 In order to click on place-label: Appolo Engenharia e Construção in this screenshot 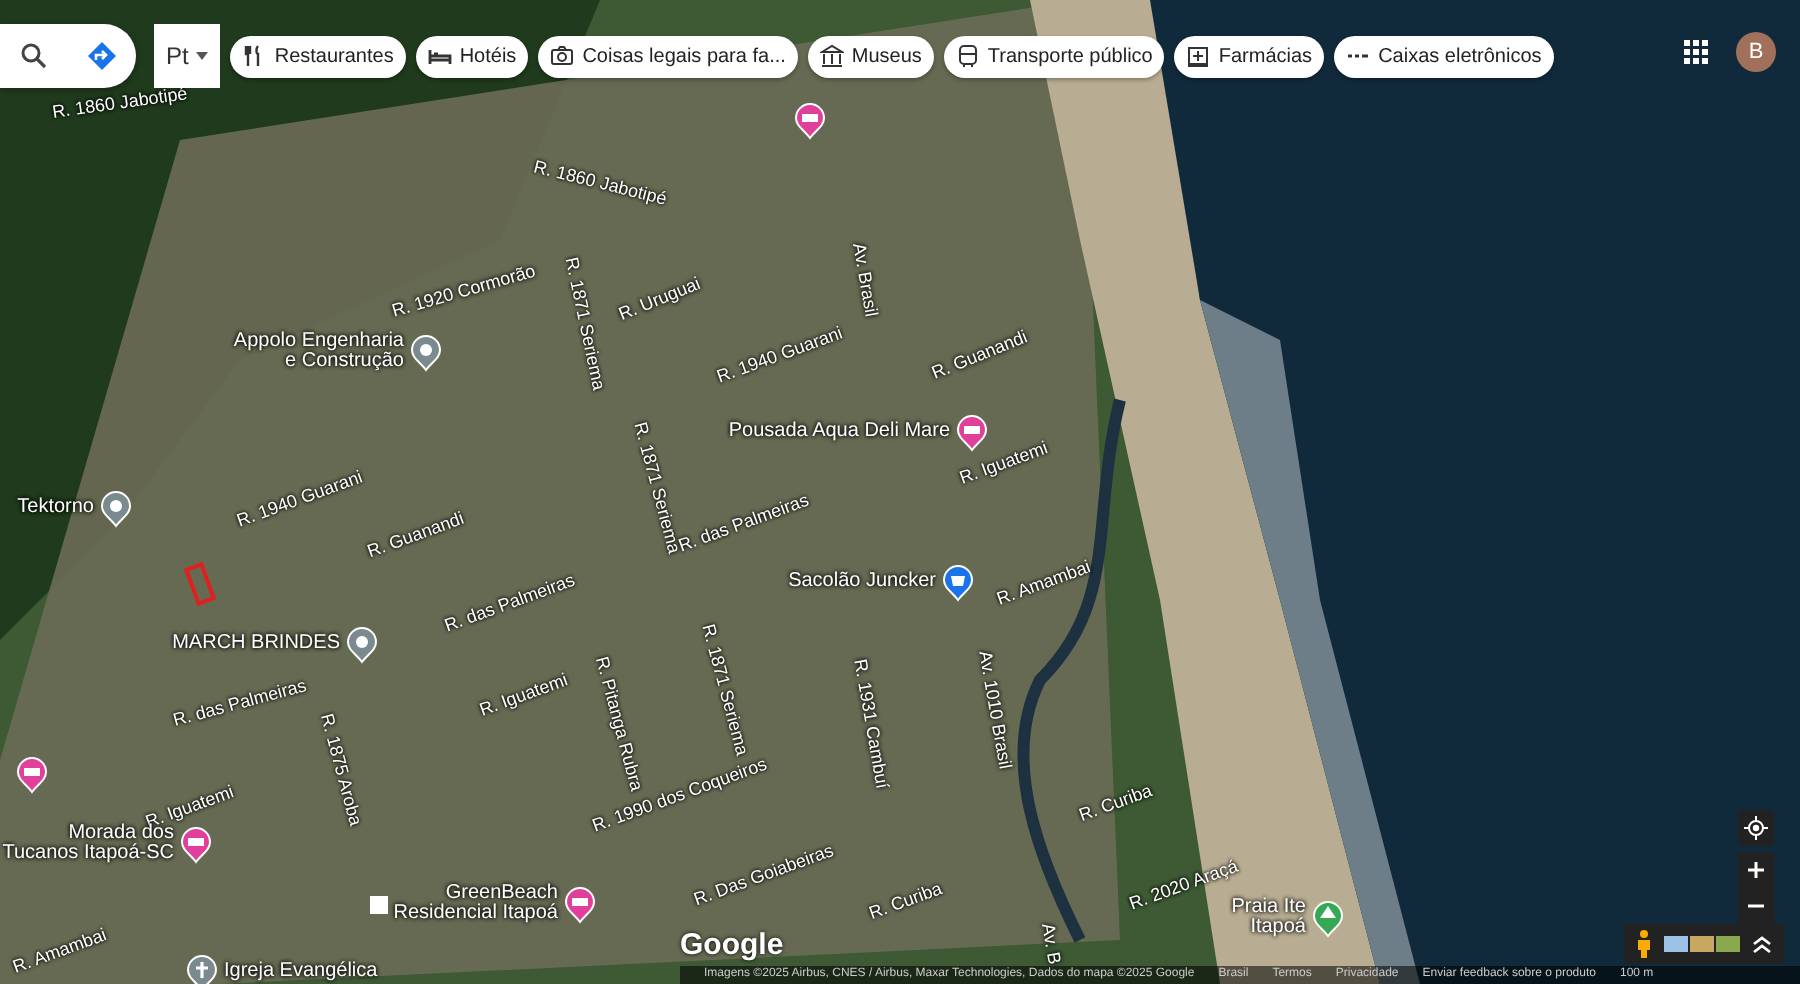, I will do `click(318, 352)`.